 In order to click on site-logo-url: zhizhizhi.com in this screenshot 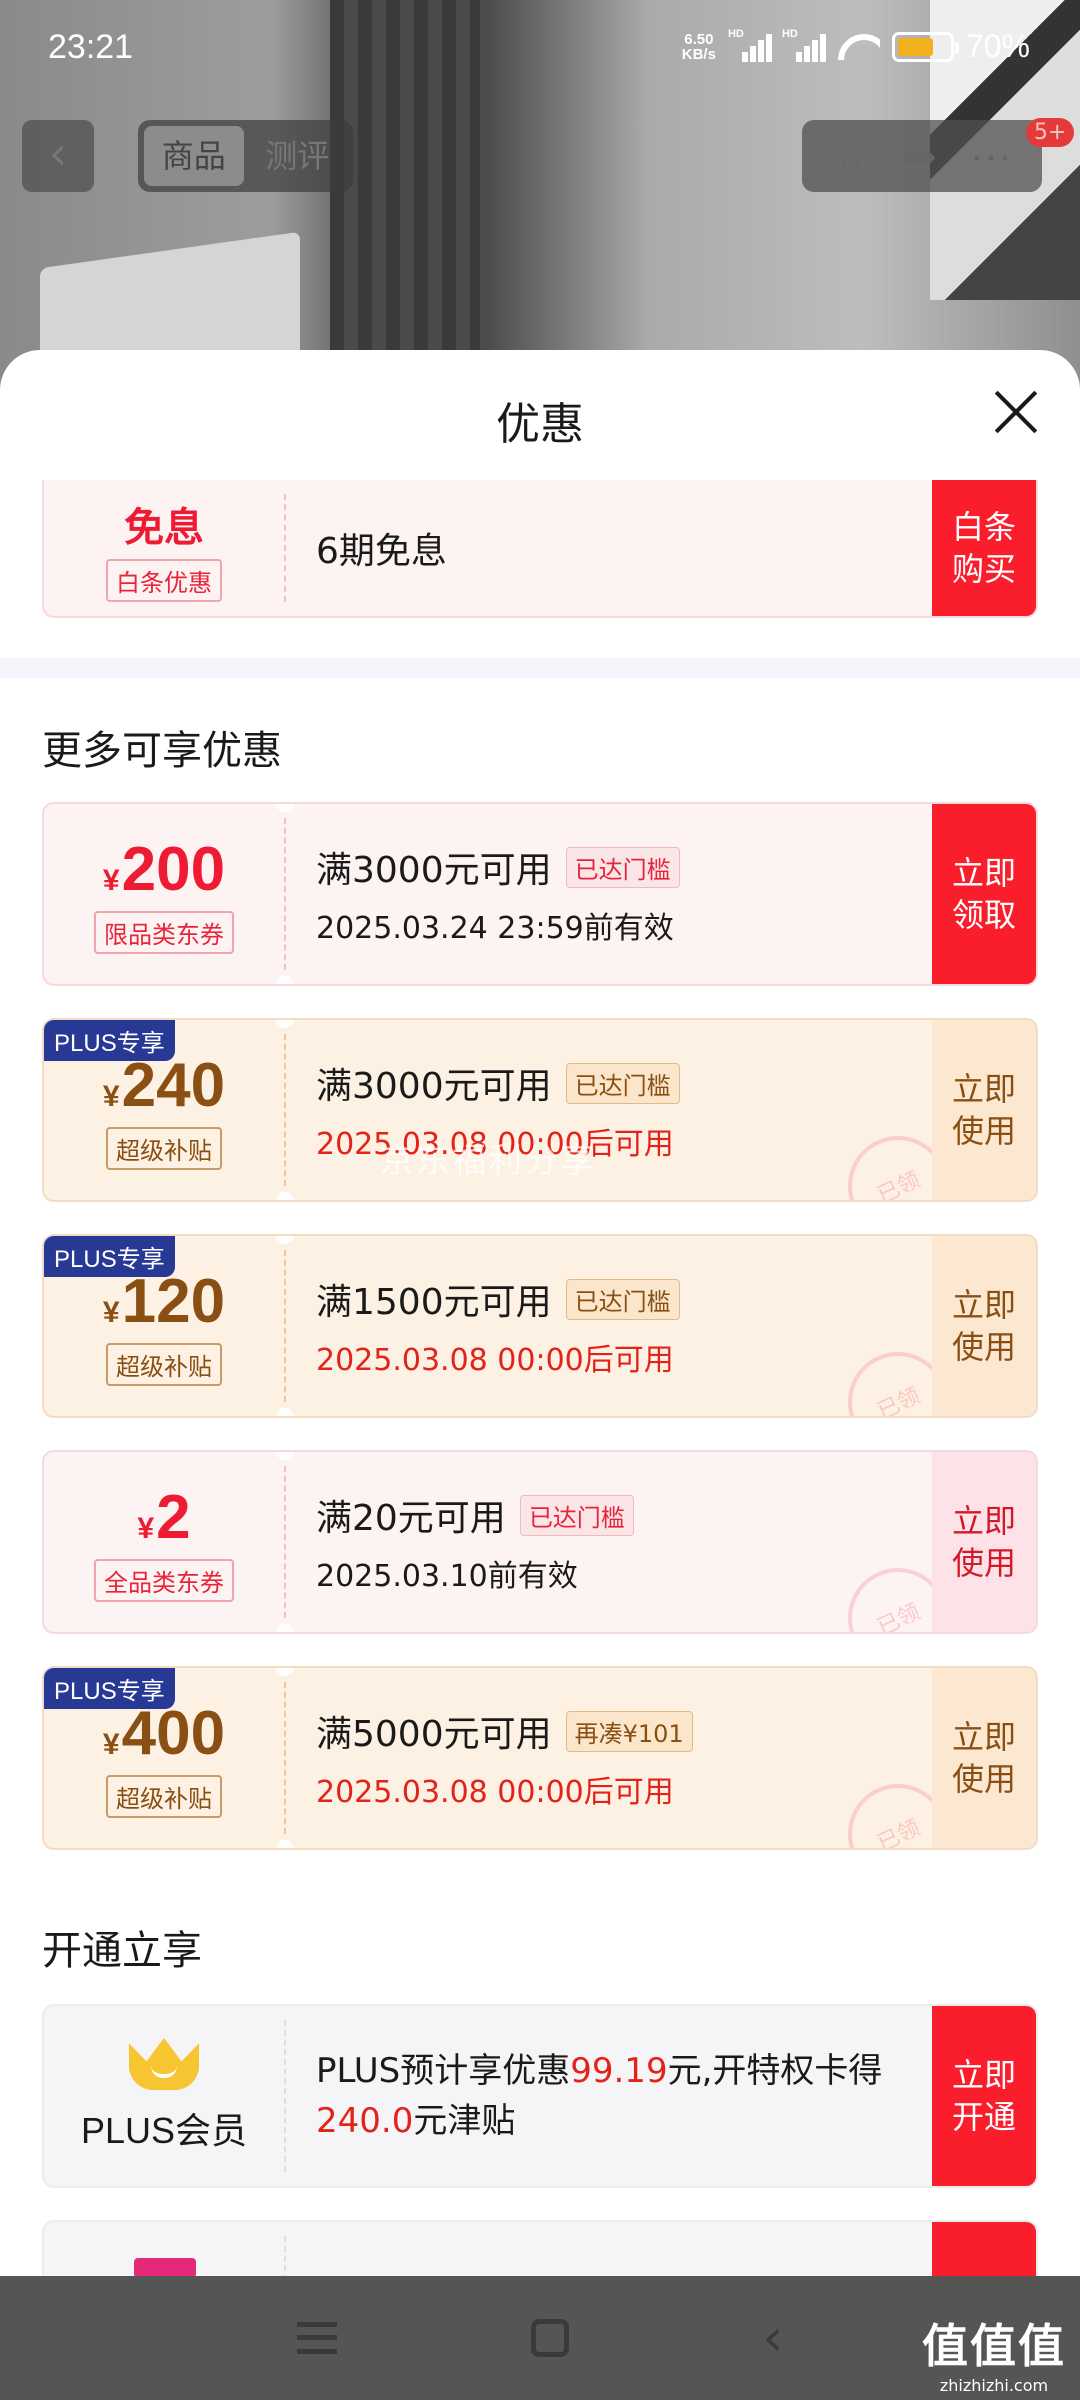, I will do `click(994, 2385)`.